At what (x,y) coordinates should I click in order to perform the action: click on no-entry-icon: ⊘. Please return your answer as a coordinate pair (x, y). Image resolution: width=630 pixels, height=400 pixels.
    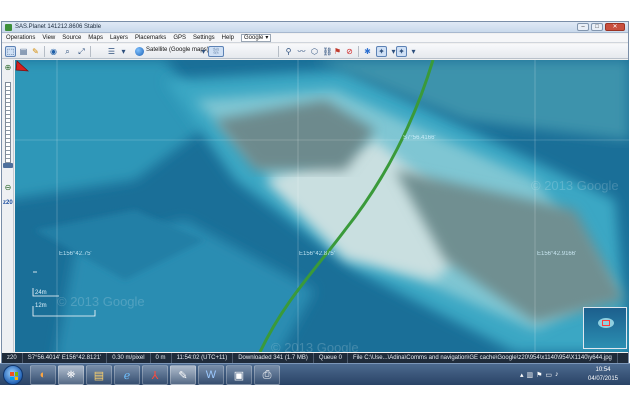
    Looking at the image, I should click on (349, 51).